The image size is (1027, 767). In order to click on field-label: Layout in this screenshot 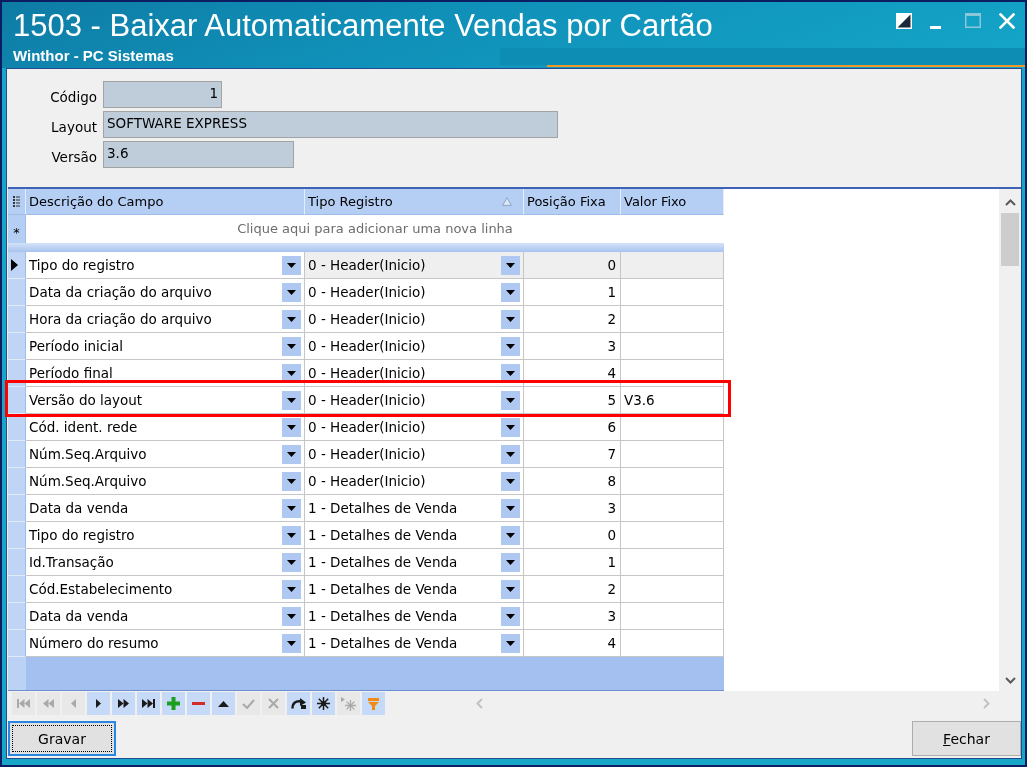, I will do `click(74, 126)`.